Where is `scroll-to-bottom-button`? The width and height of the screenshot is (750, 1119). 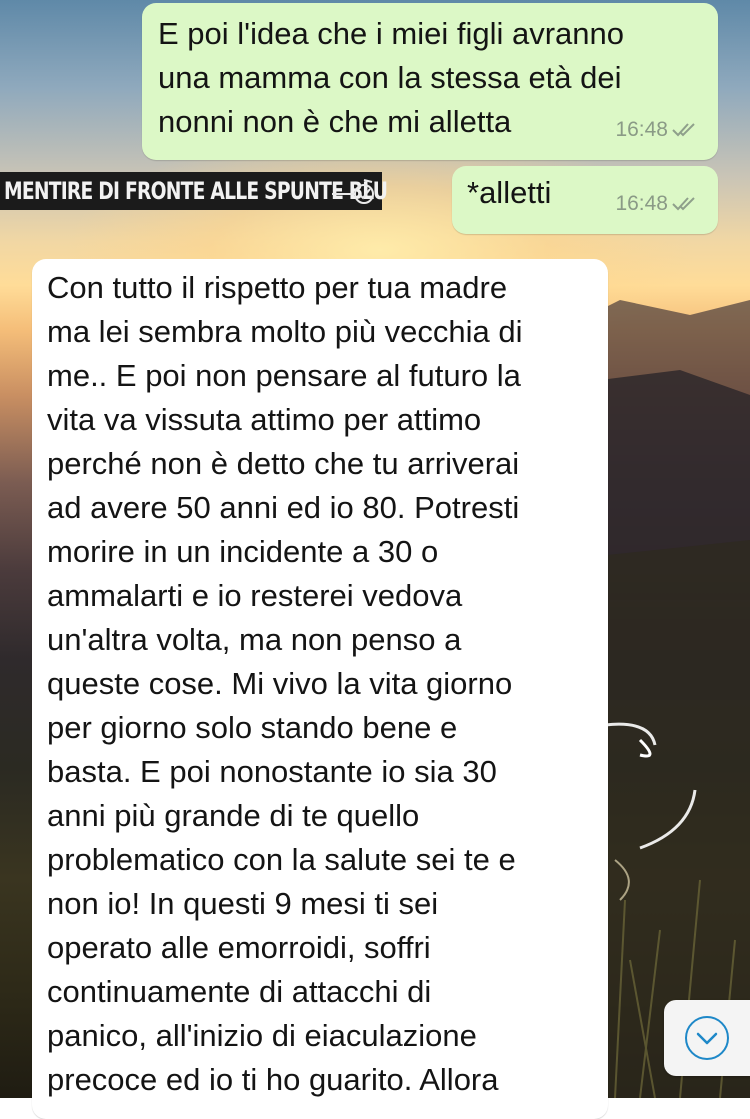
scroll-to-bottom-button is located at coordinates (707, 1038).